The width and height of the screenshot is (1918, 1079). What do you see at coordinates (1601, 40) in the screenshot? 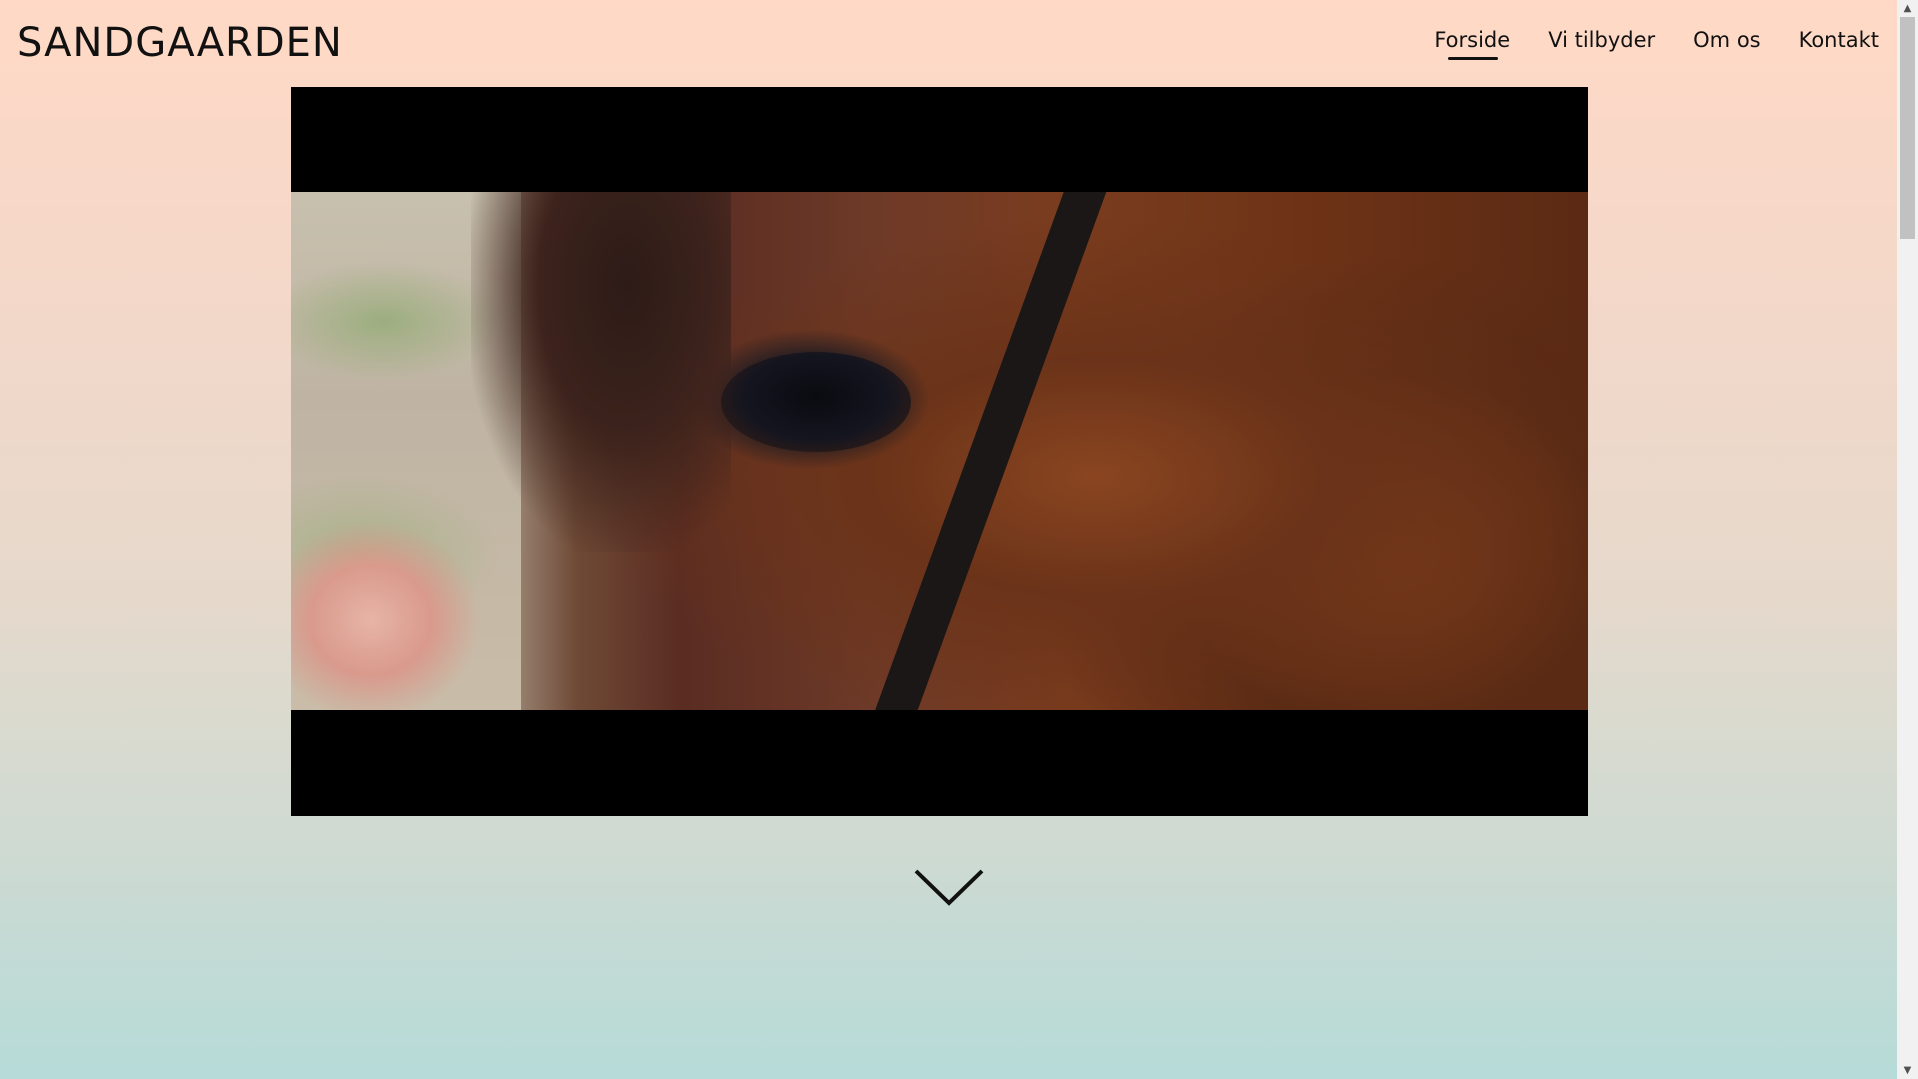
I see `nav-item-vi-tilbyder: Vi tilbyder` at bounding box center [1601, 40].